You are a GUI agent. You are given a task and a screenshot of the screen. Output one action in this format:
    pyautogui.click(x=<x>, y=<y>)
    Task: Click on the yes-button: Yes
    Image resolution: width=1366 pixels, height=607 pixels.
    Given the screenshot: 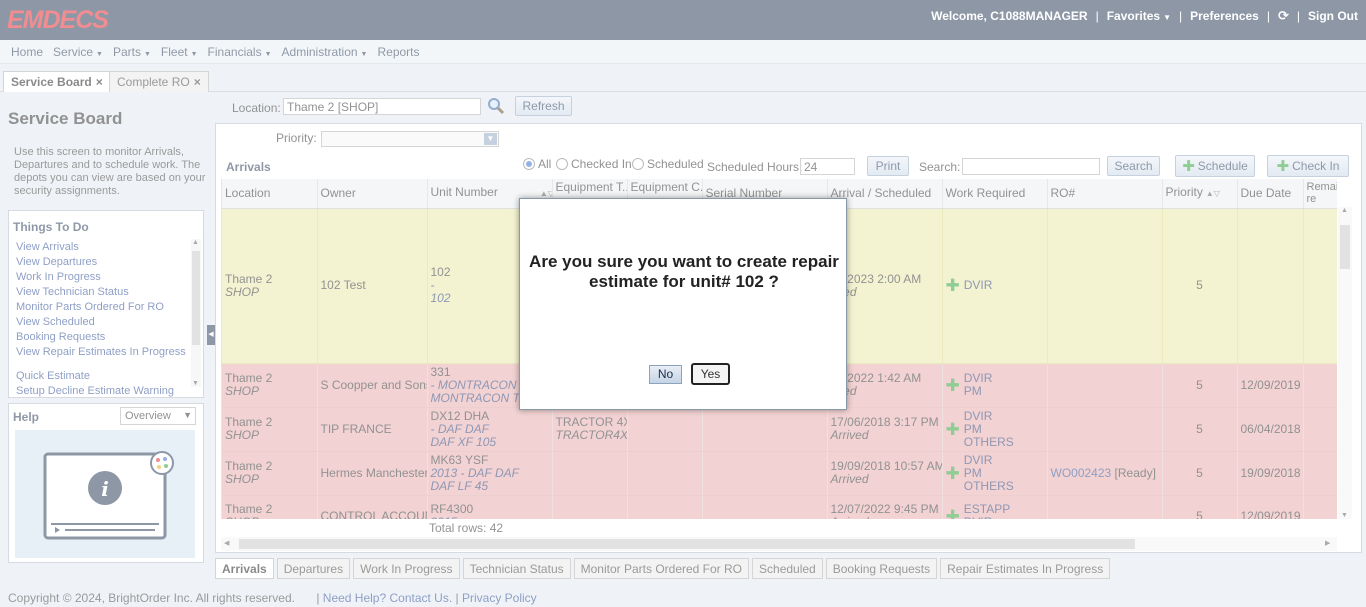 What is the action you would take?
    pyautogui.click(x=710, y=374)
    